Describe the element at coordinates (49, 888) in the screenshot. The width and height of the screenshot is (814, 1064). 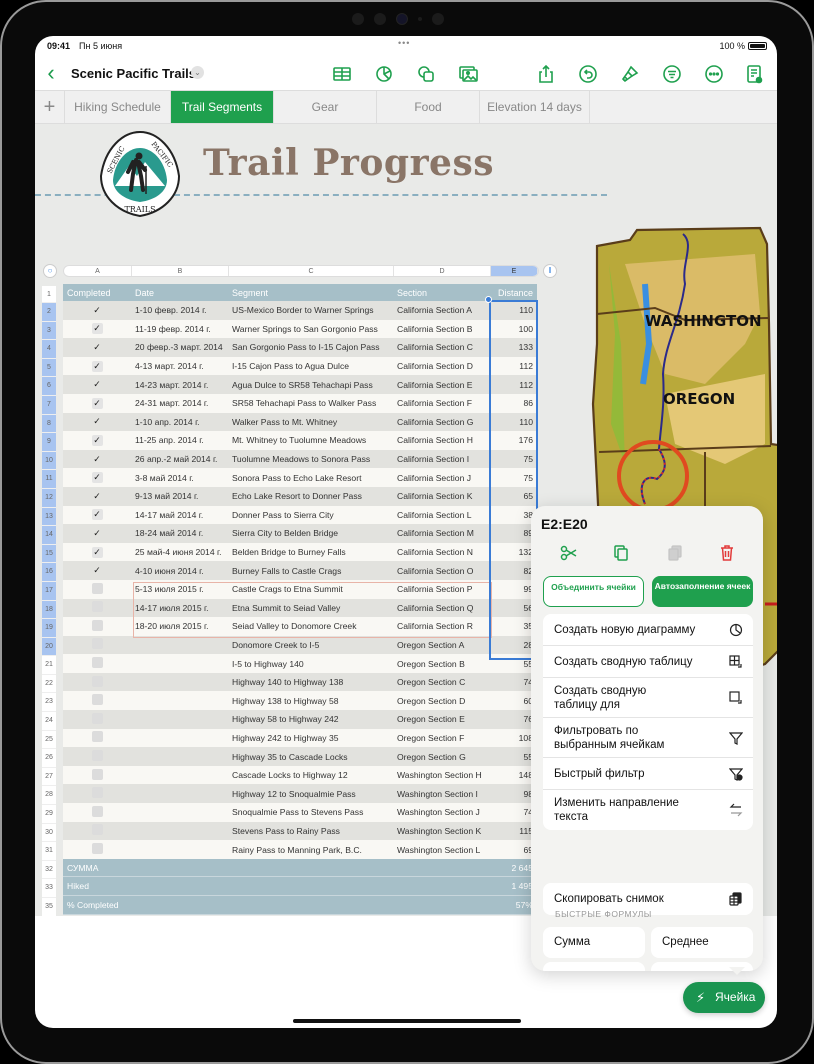
I see `row-number: 33` at that location.